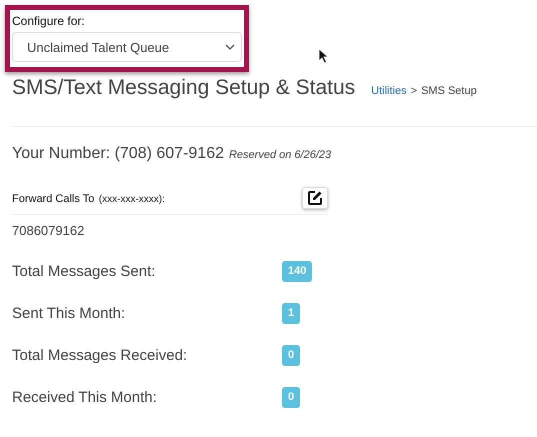  I want to click on stat-label: Total Messages Sent:, so click(84, 271).